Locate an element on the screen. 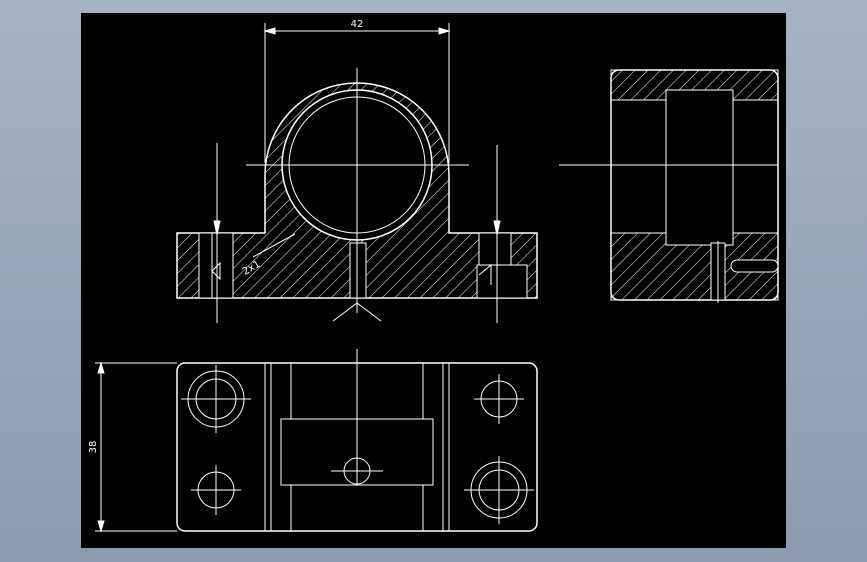 Image resolution: width=867 pixels, height=562 pixels. front-view-left-slot is located at coordinates (216, 265).